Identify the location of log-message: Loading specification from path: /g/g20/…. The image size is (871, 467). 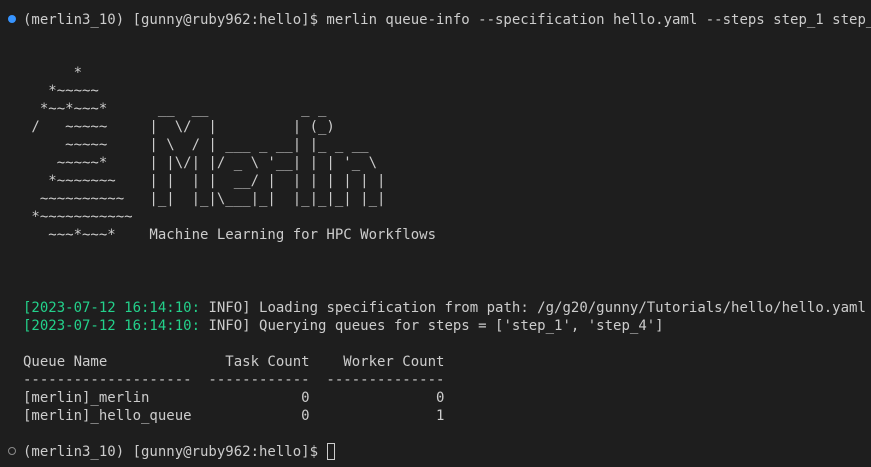
(558, 308).